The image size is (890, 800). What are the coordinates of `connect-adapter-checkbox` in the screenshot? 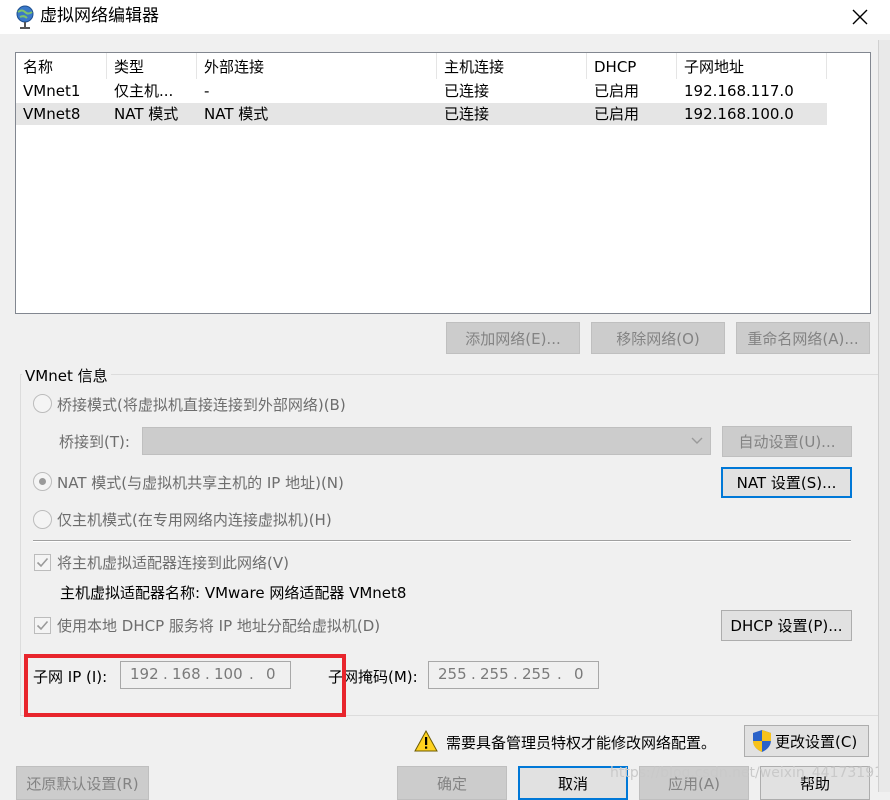 It's located at (42, 562).